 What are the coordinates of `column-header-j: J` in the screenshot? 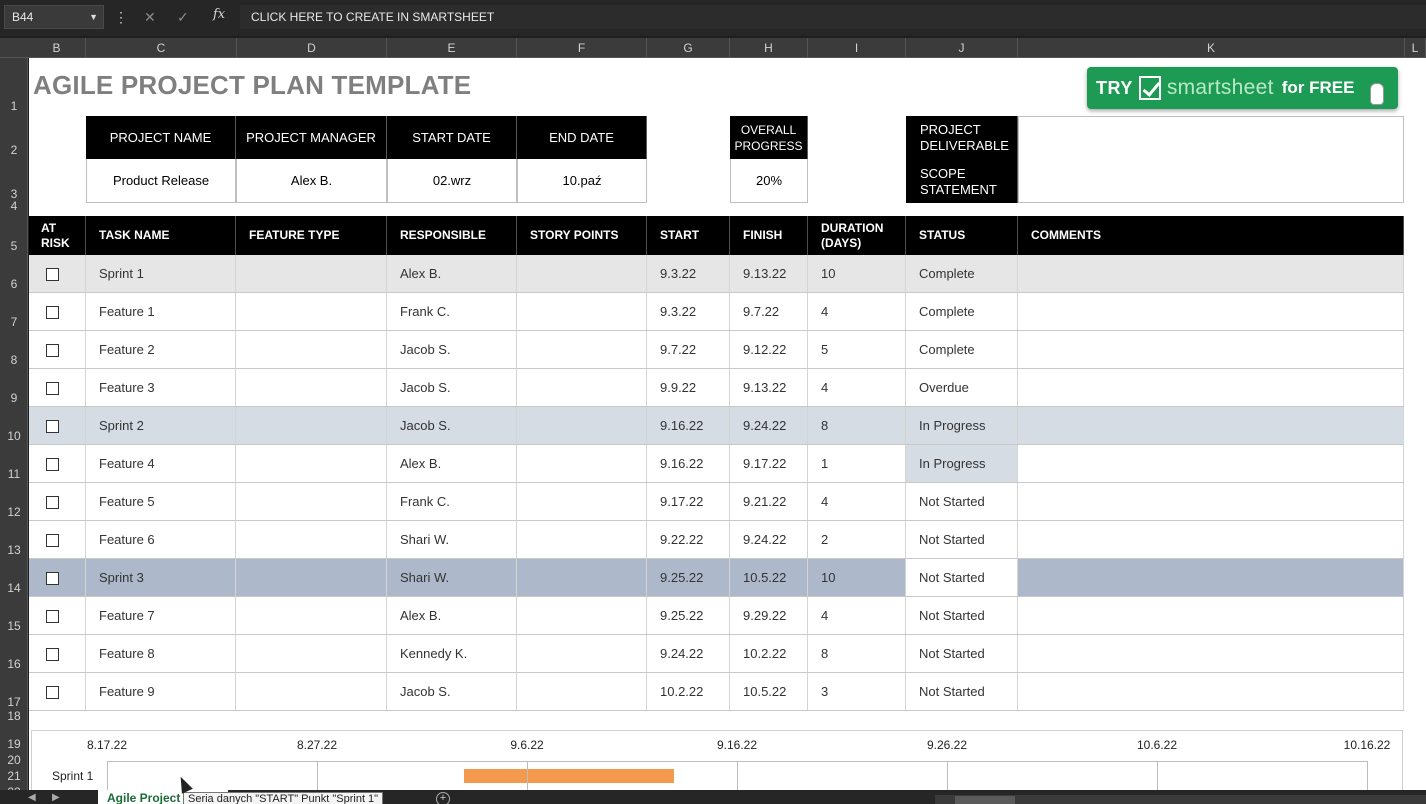 It's located at (962, 48).